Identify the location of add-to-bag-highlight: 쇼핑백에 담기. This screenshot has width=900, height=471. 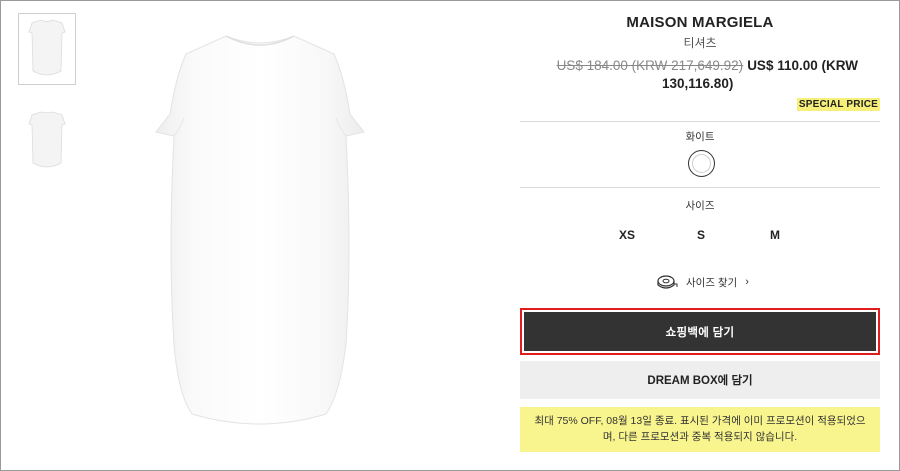
(700, 331).